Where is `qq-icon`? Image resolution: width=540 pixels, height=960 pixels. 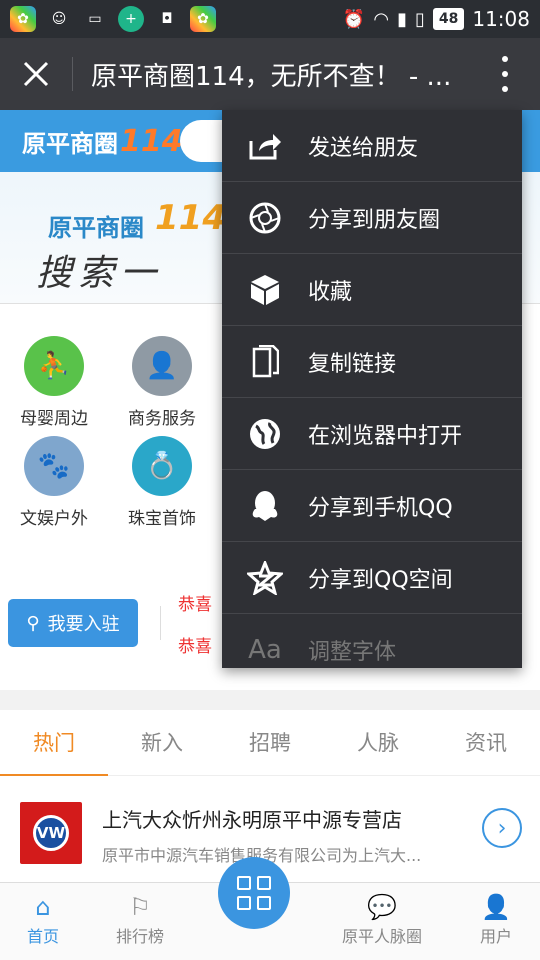
qq-icon is located at coordinates (265, 506).